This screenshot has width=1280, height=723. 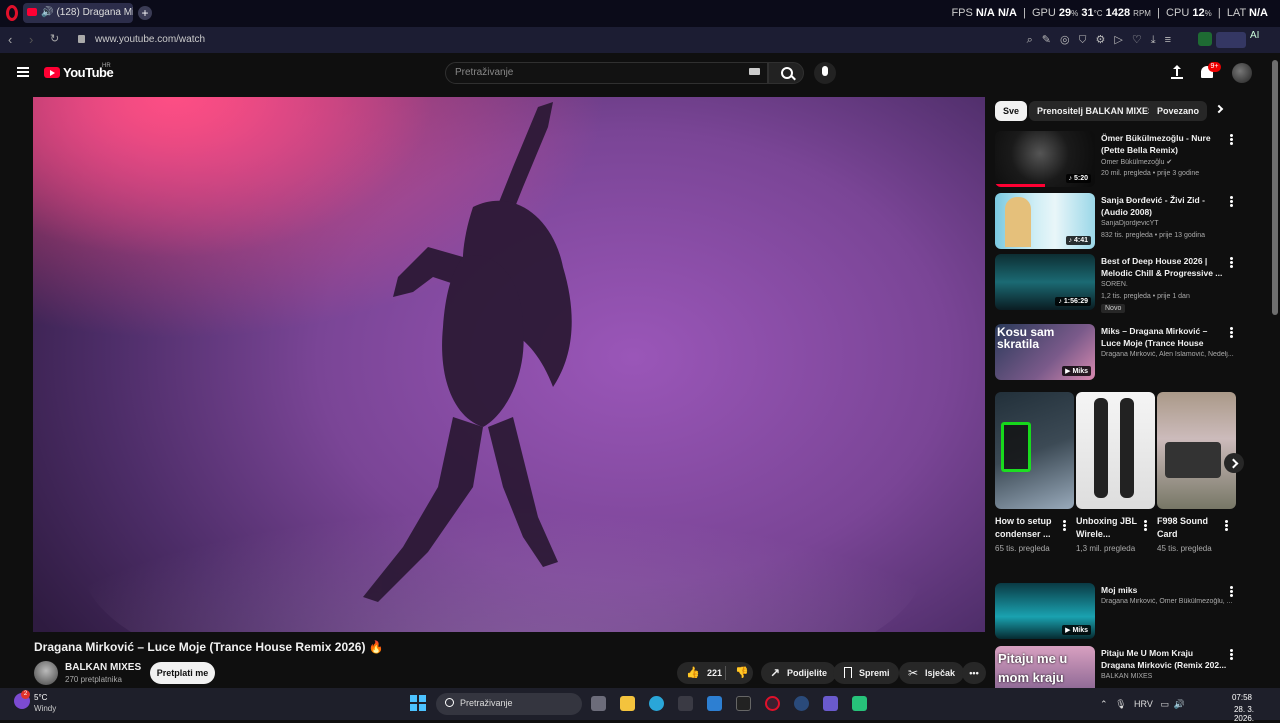 I want to click on clock-date: 28. 3. 2026., so click(x=1233, y=714).